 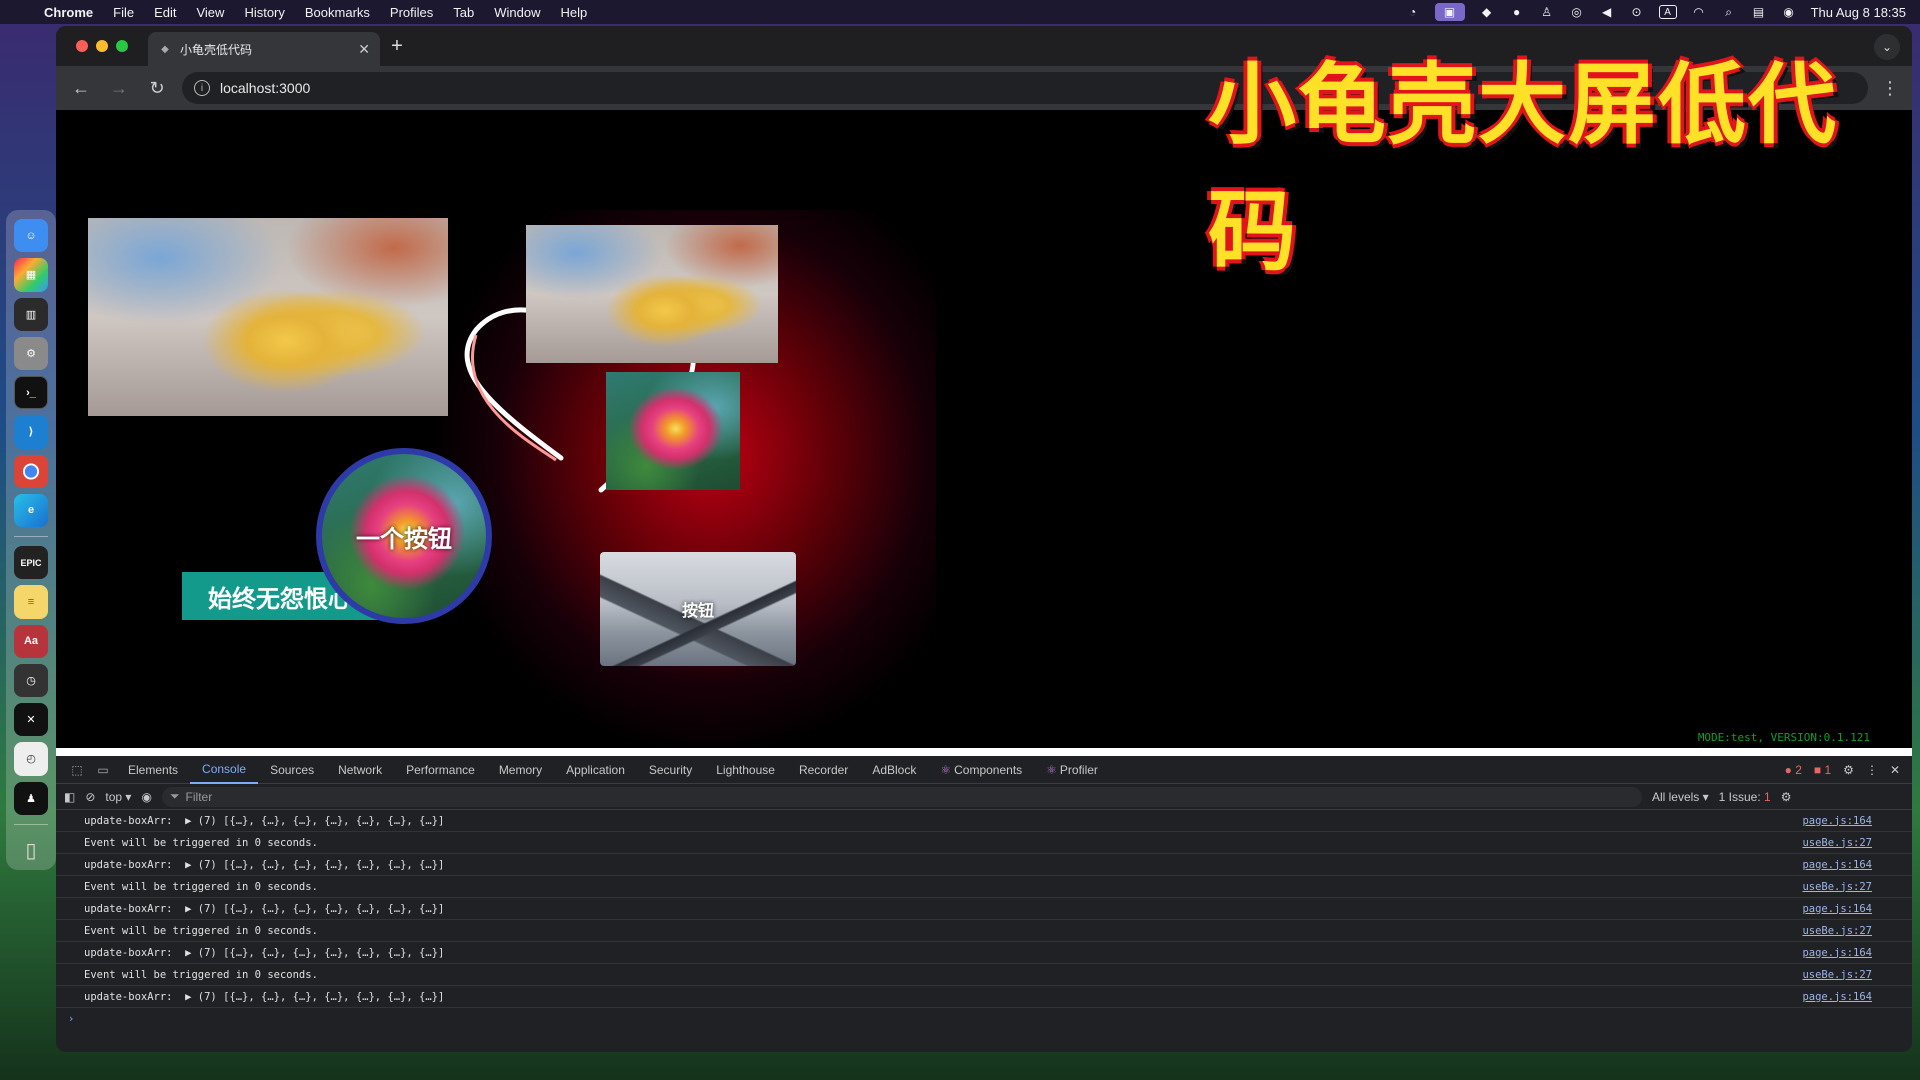 What do you see at coordinates (463, 12) in the screenshot?
I see `menu-tab: Tab` at bounding box center [463, 12].